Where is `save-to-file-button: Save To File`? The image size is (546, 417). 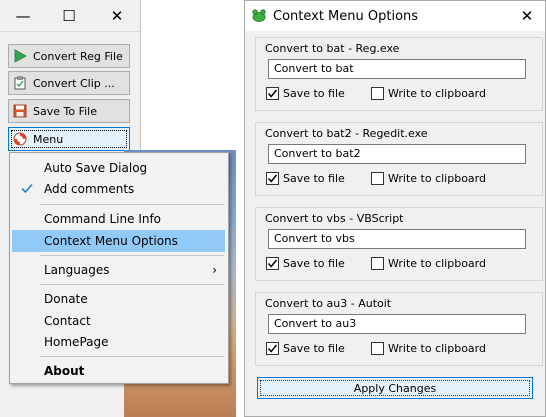 save-to-file-button: Save To File is located at coordinates (69, 111).